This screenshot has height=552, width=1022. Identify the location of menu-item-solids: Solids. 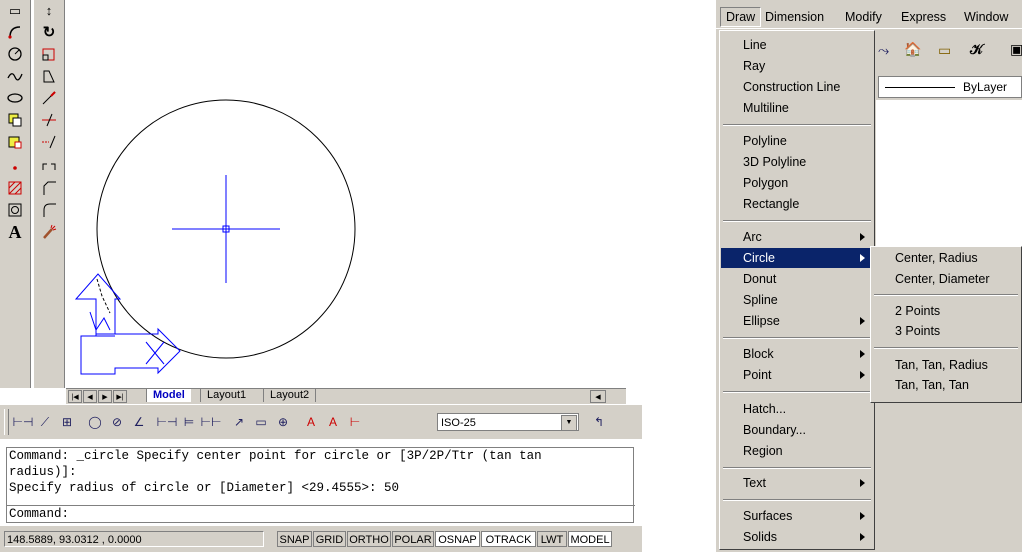
(797, 537).